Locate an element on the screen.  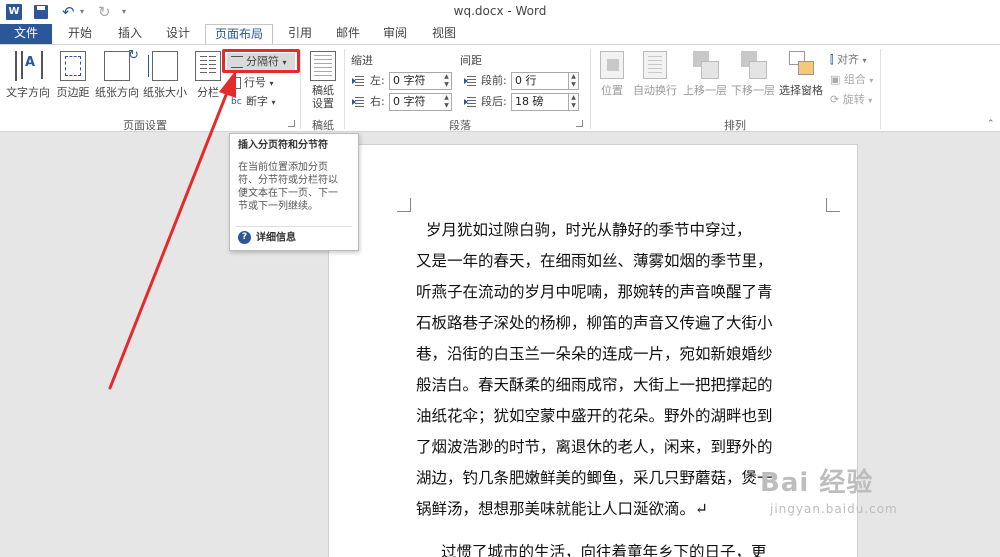
page-setup-group-label: 页面设置 is located at coordinates (145, 125).